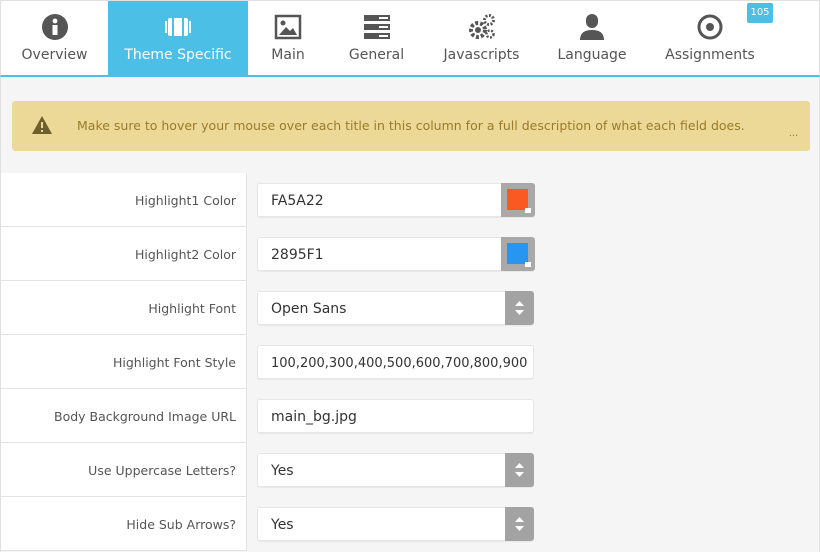  I want to click on user-icon, so click(592, 27).